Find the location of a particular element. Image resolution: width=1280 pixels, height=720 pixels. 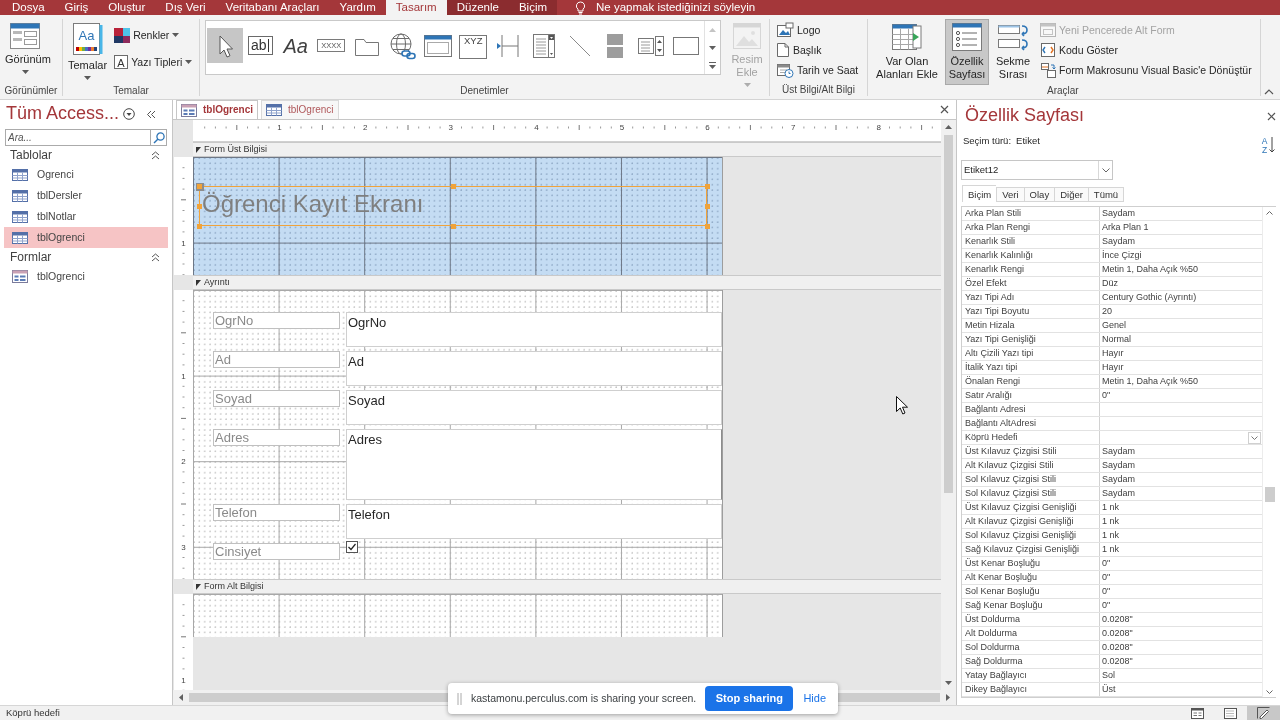

layout-view-icon is located at coordinates (1230, 713).